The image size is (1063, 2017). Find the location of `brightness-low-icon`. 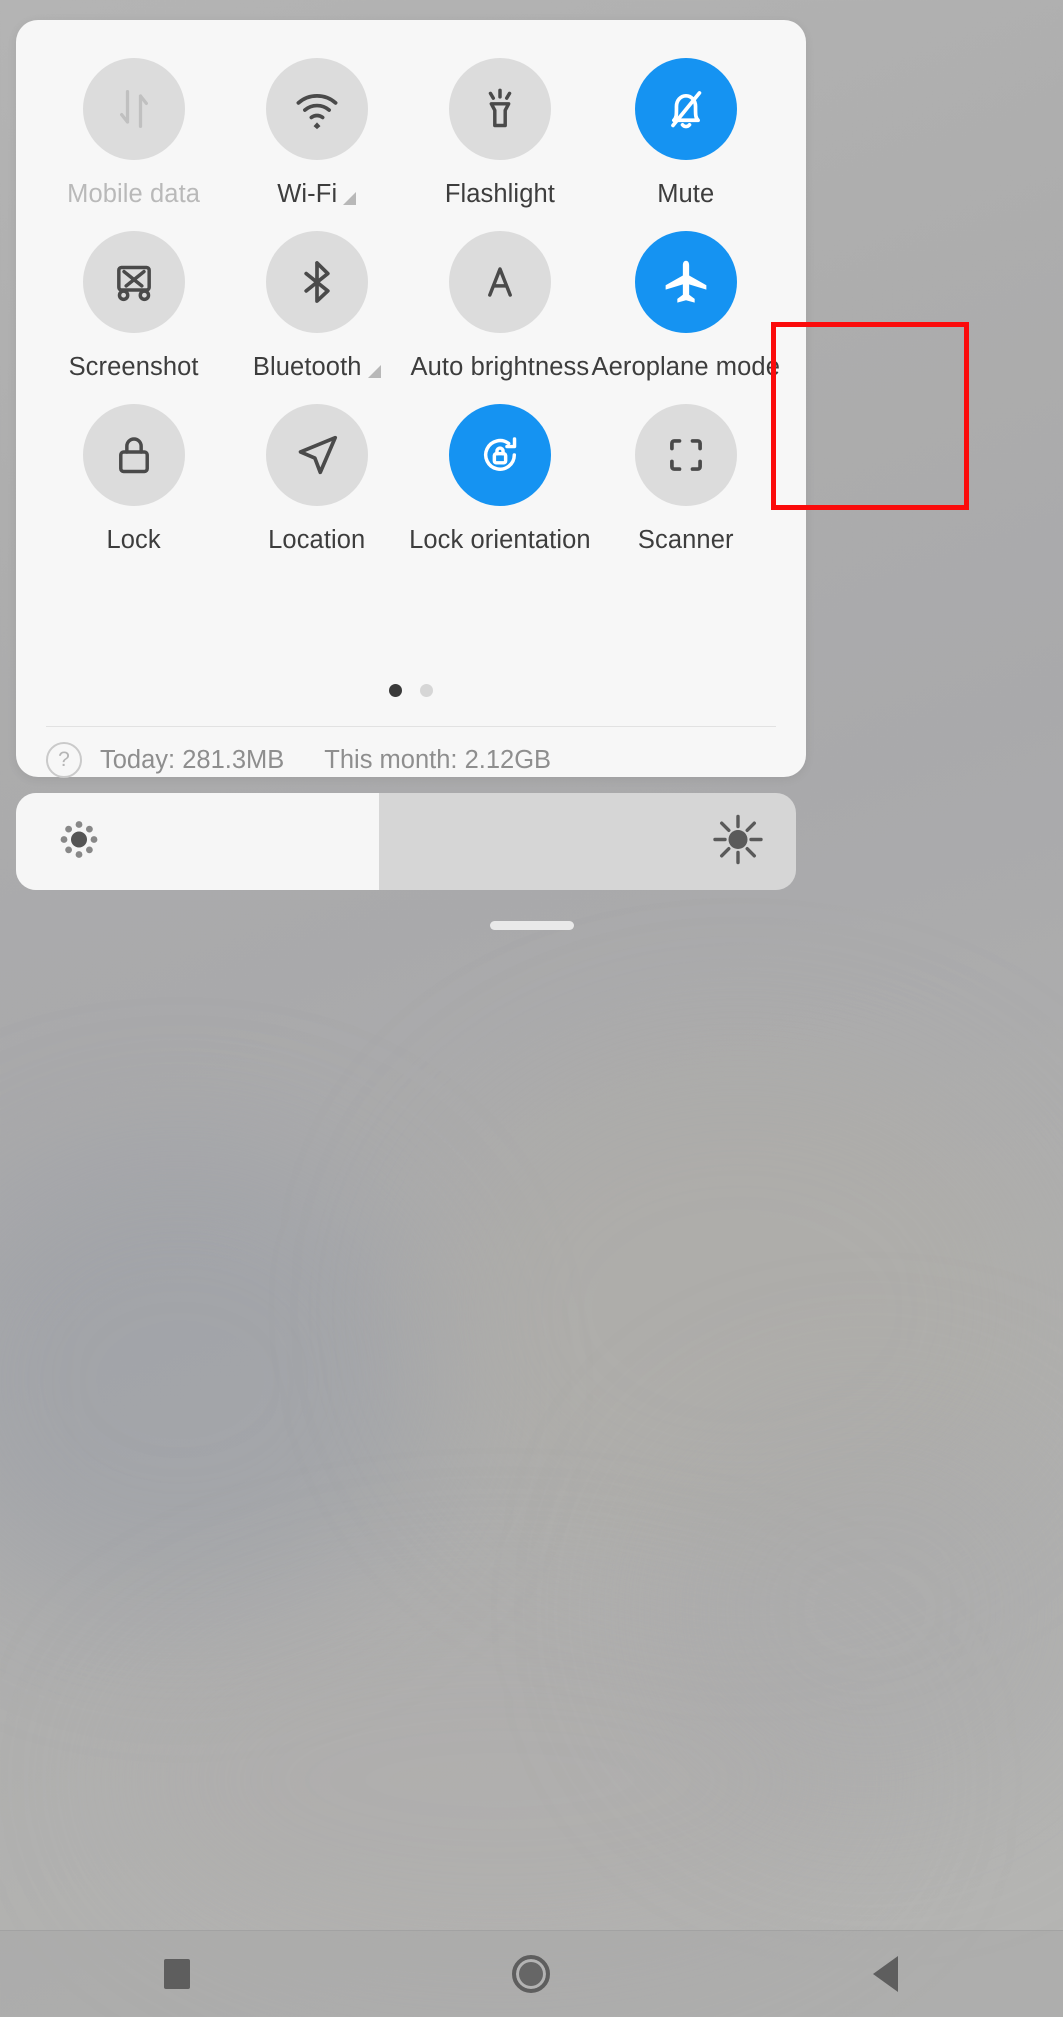

brightness-low-icon is located at coordinates (79, 841).